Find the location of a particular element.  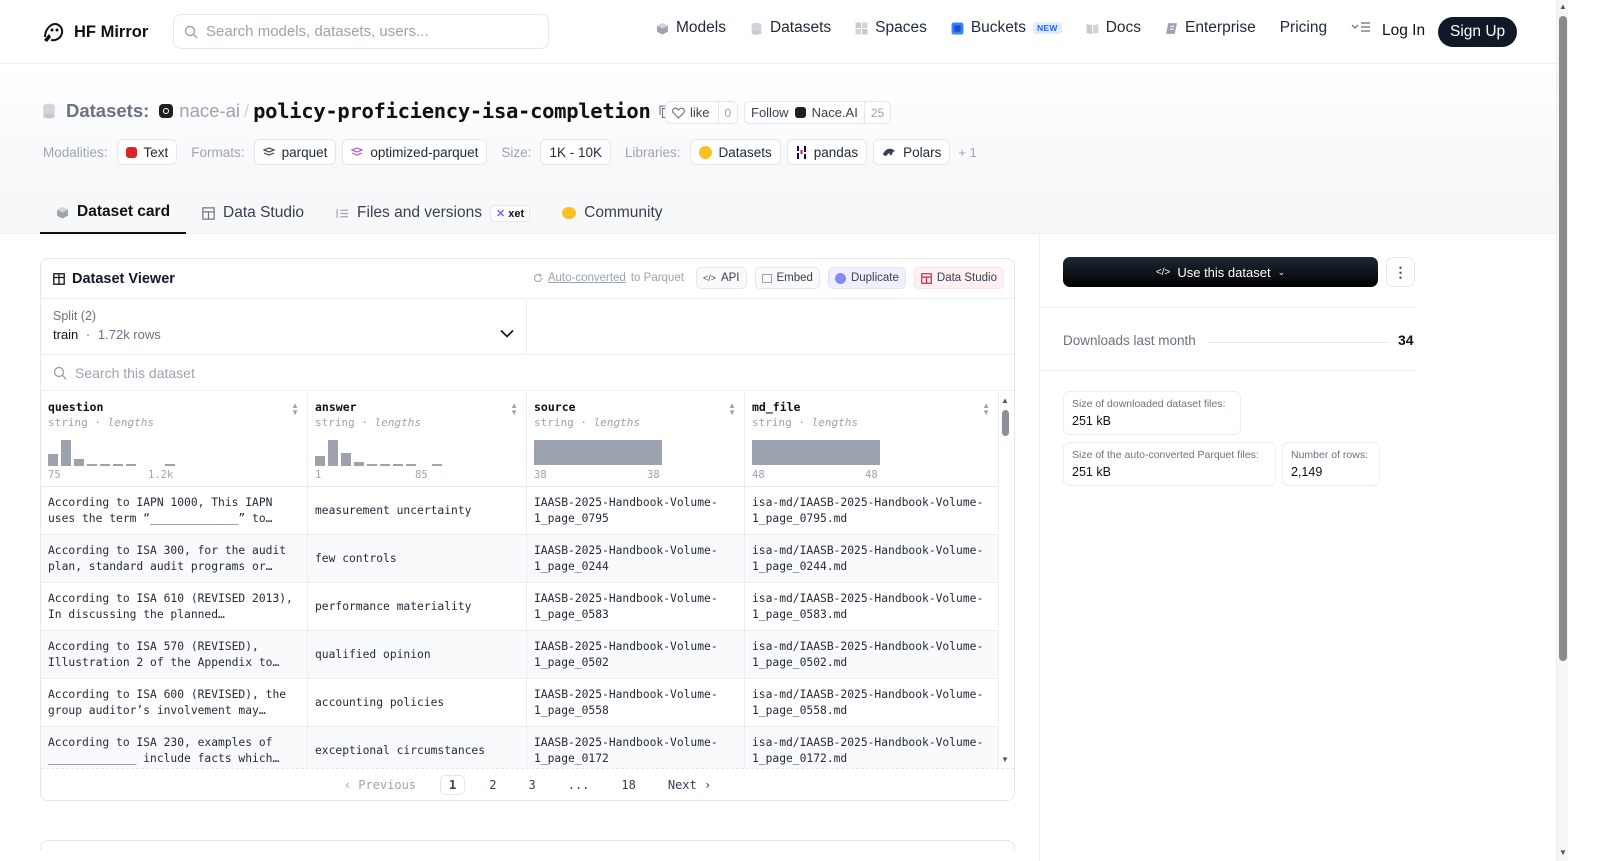

more-libraries: + 1 is located at coordinates (967, 152).